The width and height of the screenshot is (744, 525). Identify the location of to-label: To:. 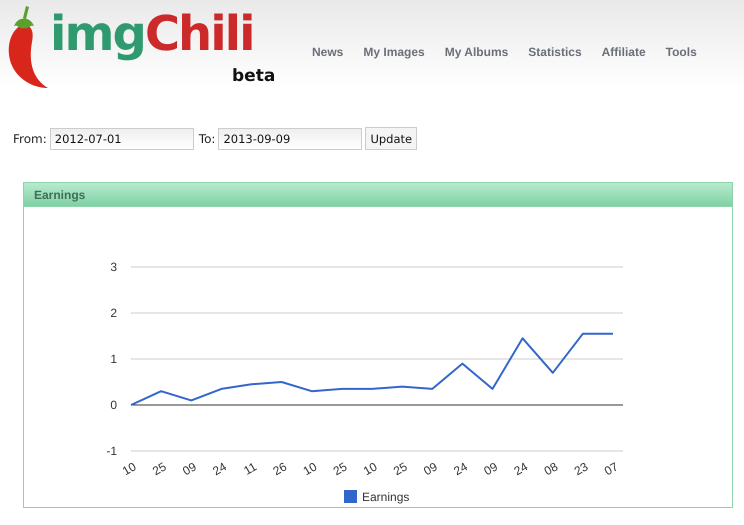
(207, 139).